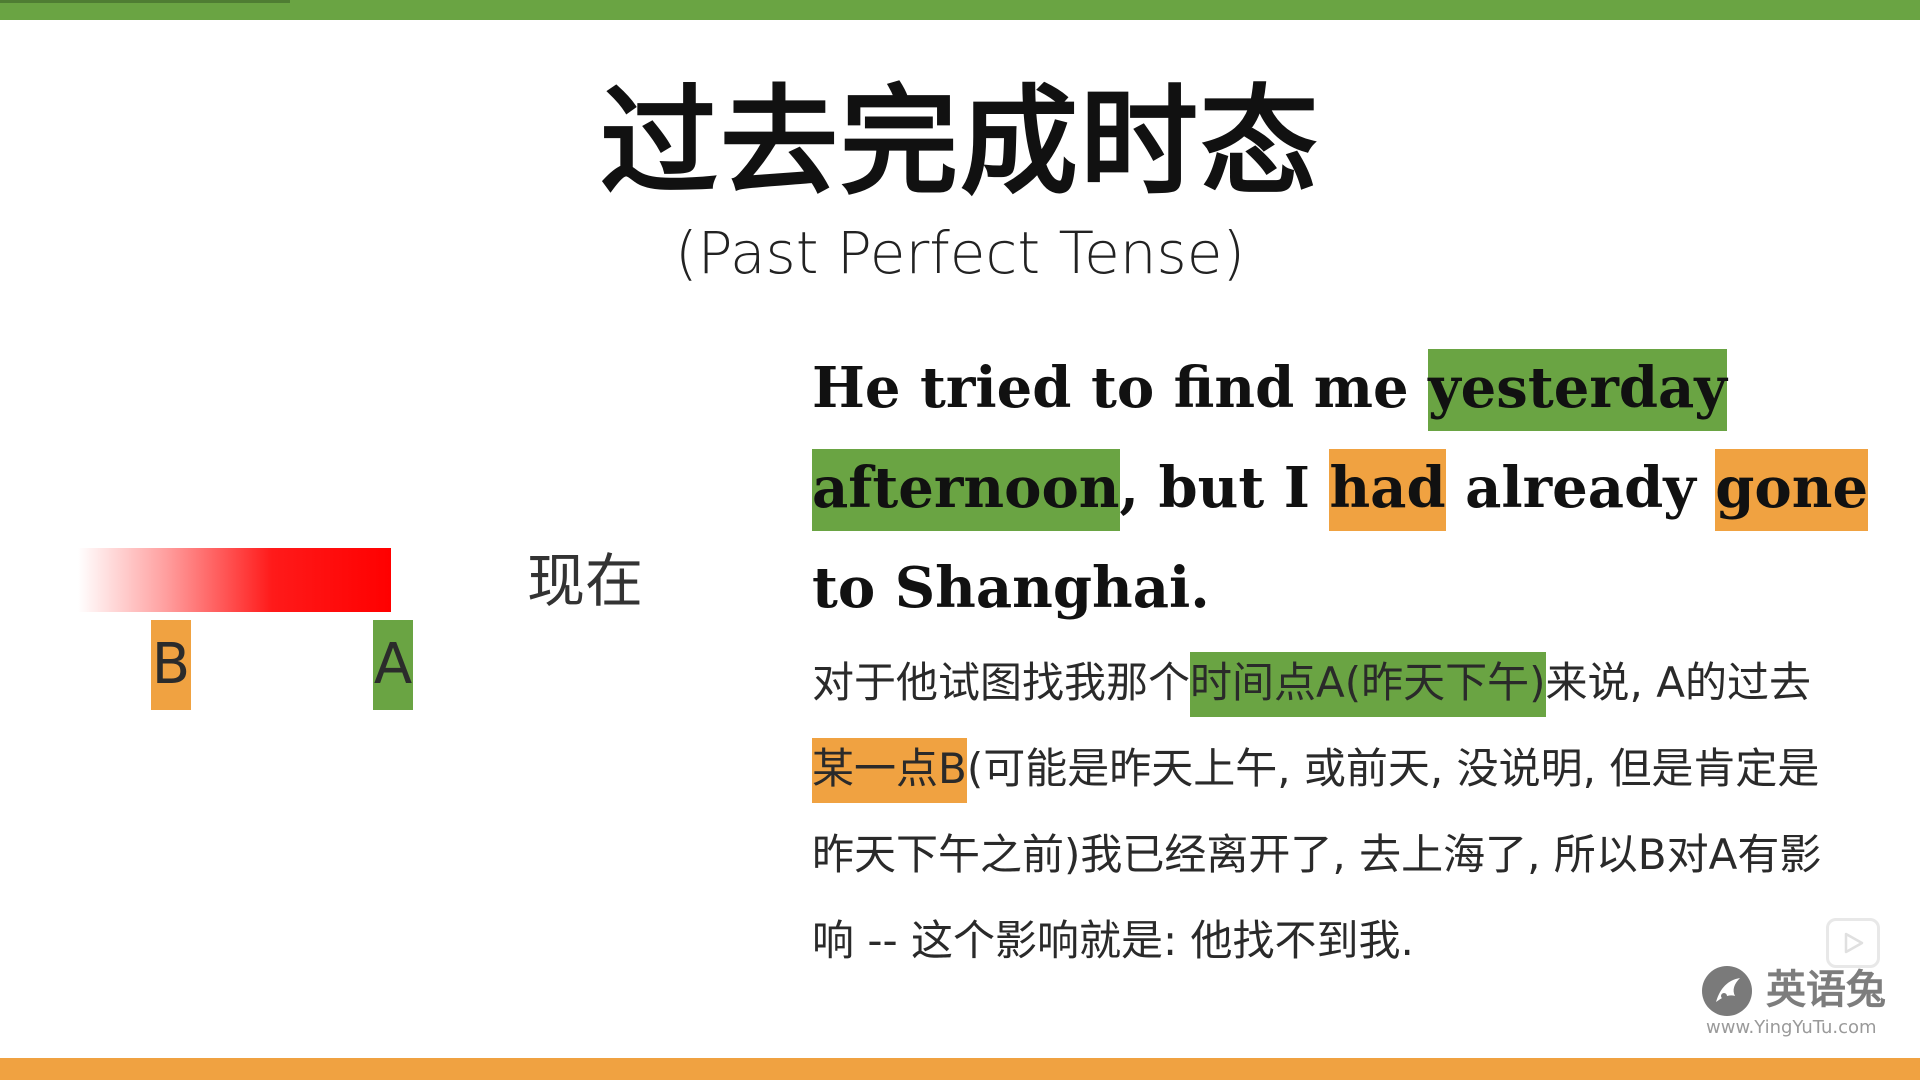 The width and height of the screenshot is (1920, 1080). I want to click on highlight-afternoon: afternoon, so click(966, 490).